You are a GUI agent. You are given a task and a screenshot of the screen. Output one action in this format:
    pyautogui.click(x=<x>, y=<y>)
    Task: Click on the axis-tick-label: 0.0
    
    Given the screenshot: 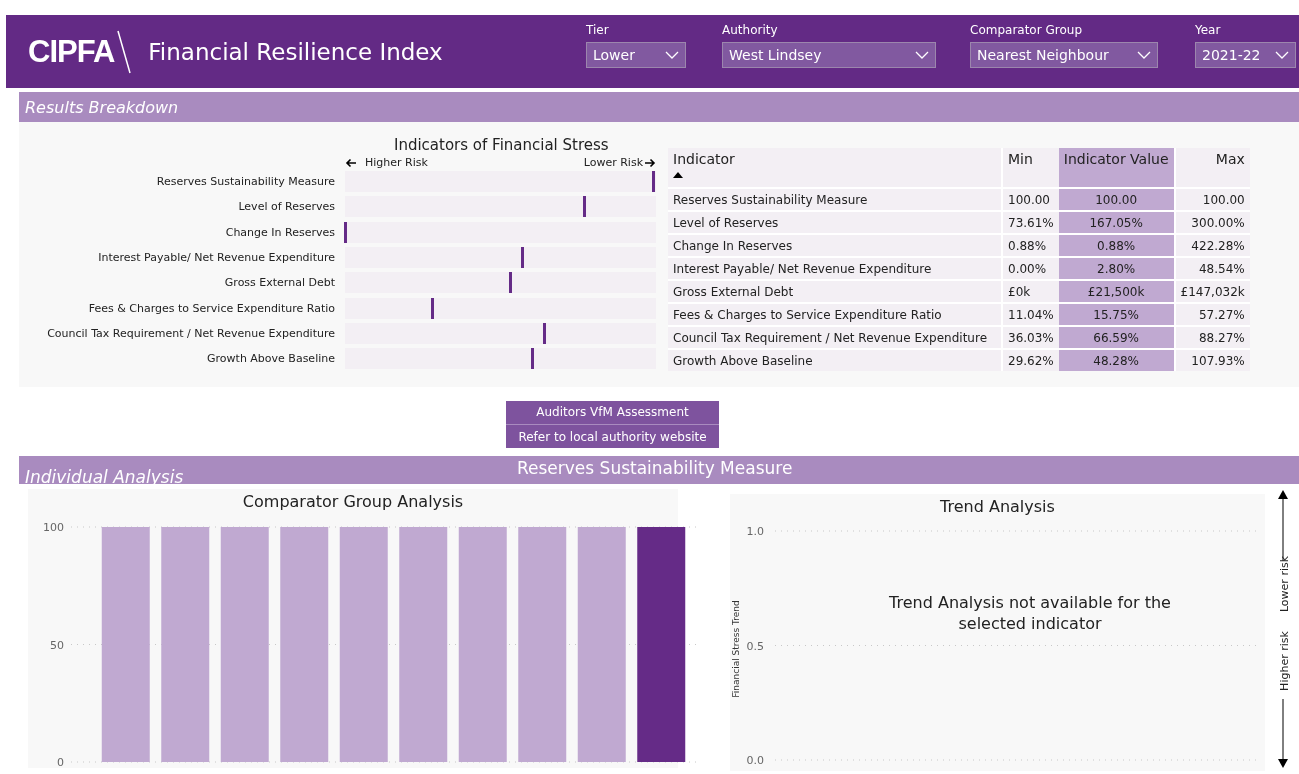 What is the action you would take?
    pyautogui.click(x=755, y=760)
    